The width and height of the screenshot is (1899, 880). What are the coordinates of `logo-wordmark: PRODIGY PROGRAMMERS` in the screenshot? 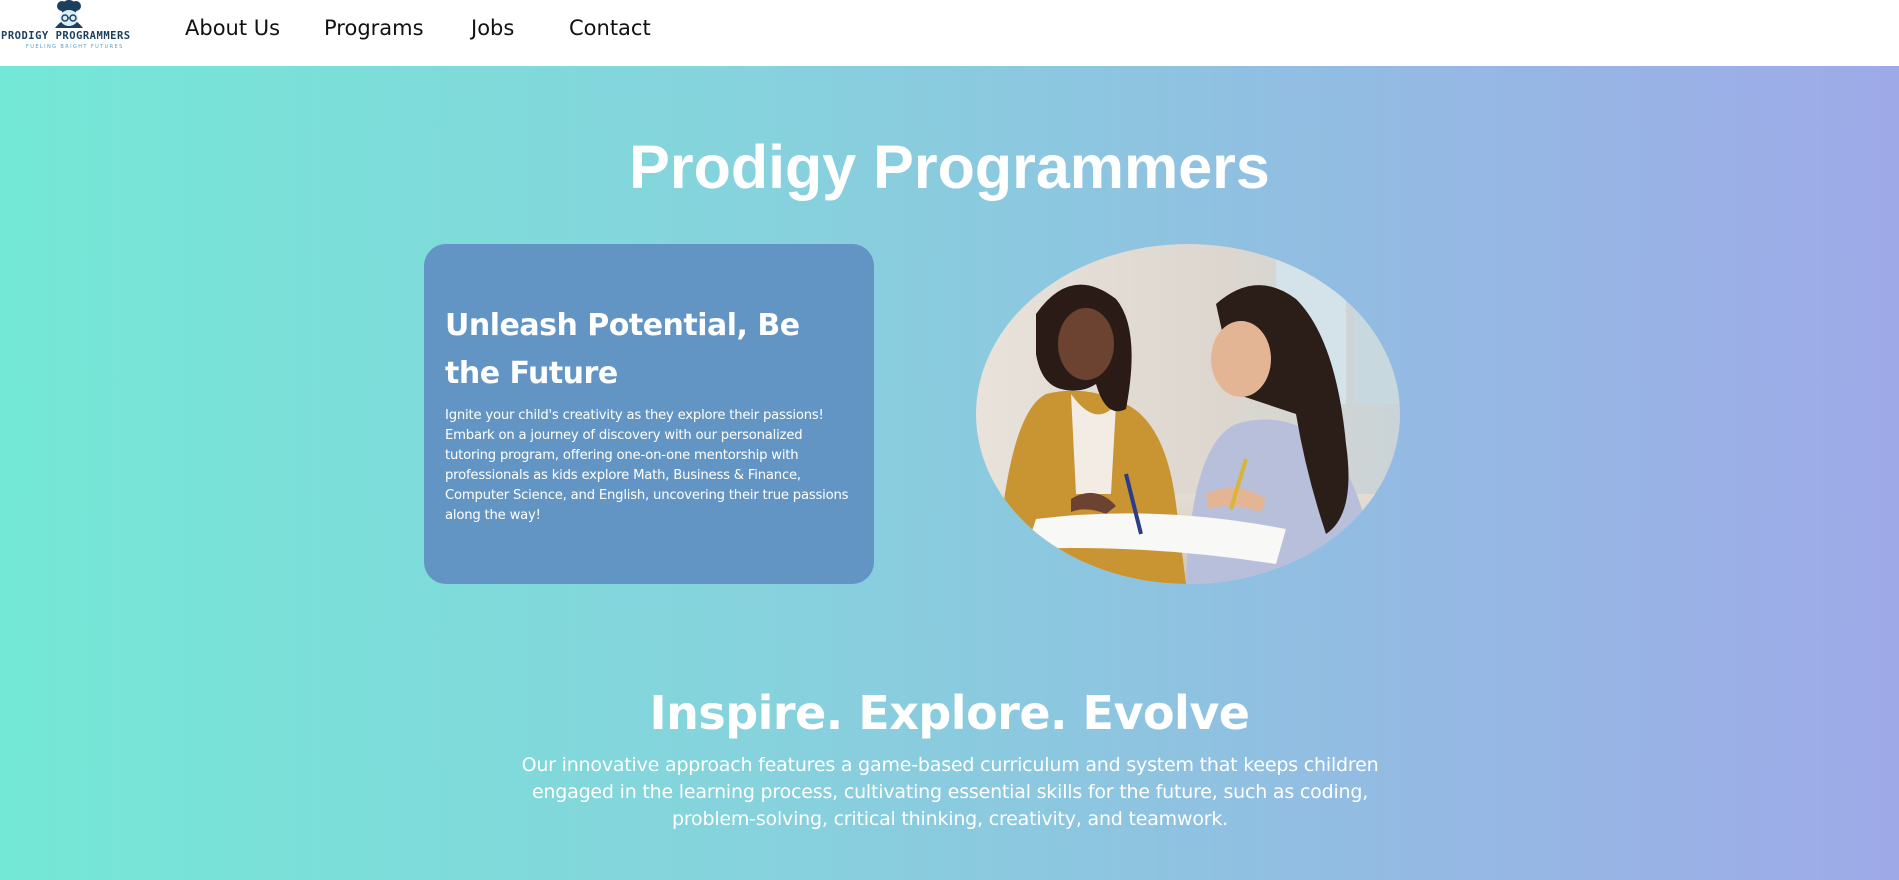 It's located at (66, 36).